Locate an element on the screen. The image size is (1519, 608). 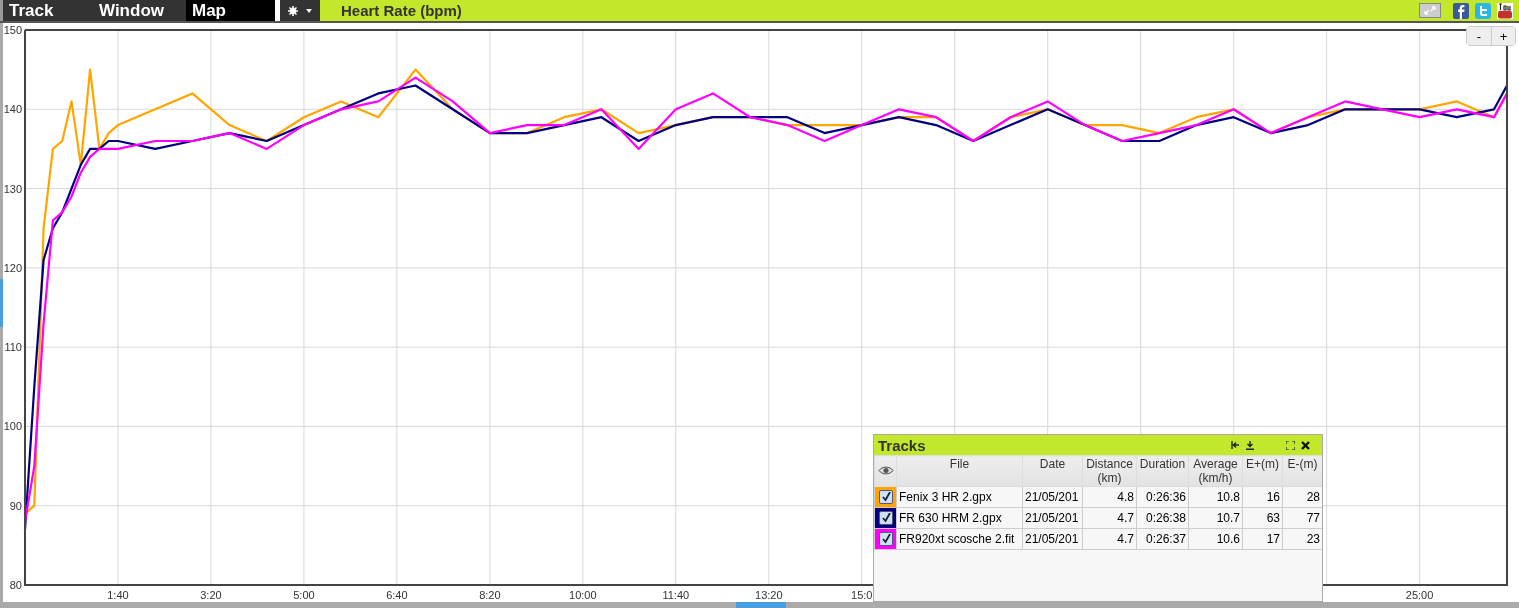
column-header: File is located at coordinates (959, 464).